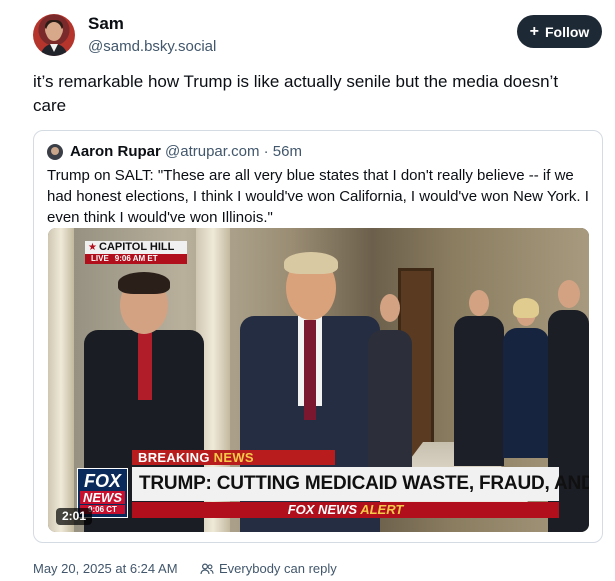 The height and width of the screenshot is (581, 615). I want to click on author-display-name: Sam, so click(106, 24).